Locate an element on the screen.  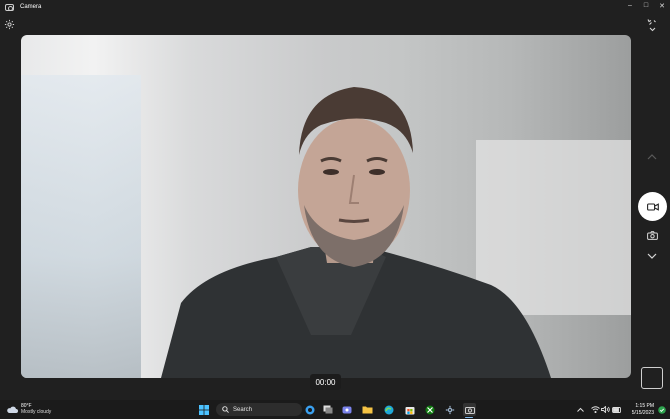
chevron-down-icon is located at coordinates (652, 256).